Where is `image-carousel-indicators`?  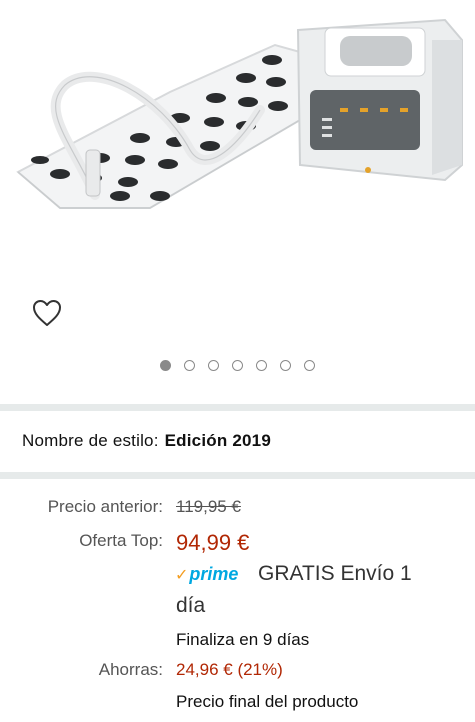 image-carousel-indicators is located at coordinates (237, 365).